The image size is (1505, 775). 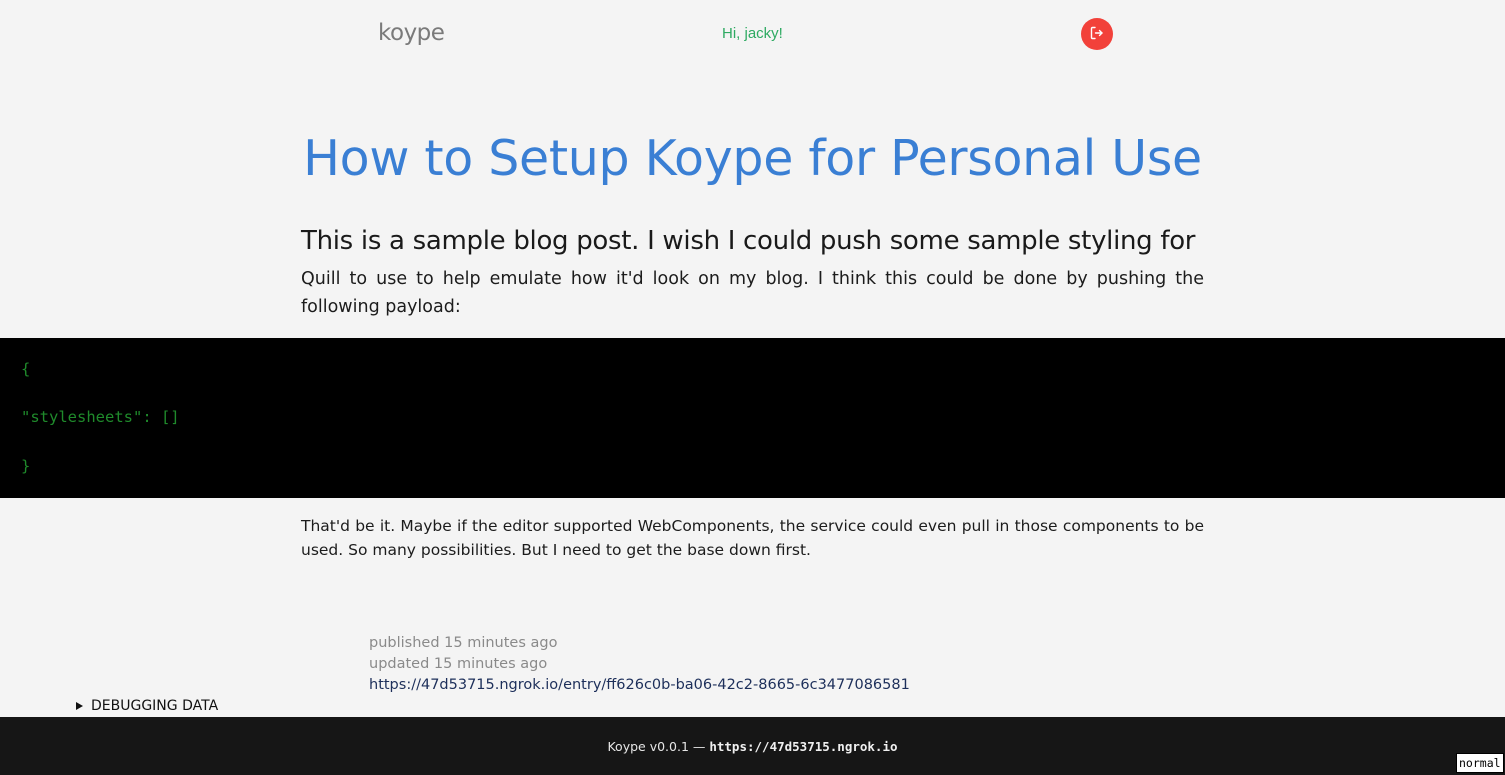 I want to click on disclosure-triangle-icon, so click(x=79, y=706).